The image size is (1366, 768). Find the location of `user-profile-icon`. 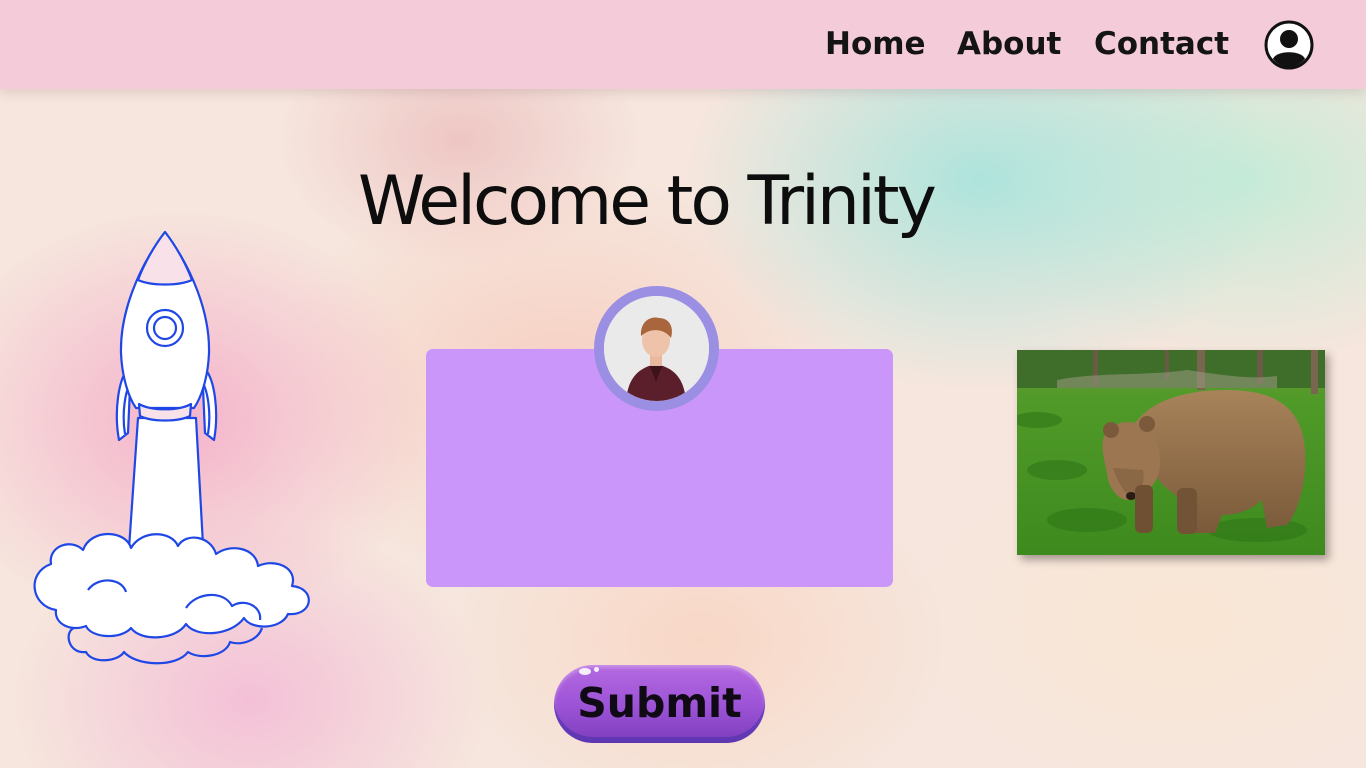

user-profile-icon is located at coordinates (1289, 45).